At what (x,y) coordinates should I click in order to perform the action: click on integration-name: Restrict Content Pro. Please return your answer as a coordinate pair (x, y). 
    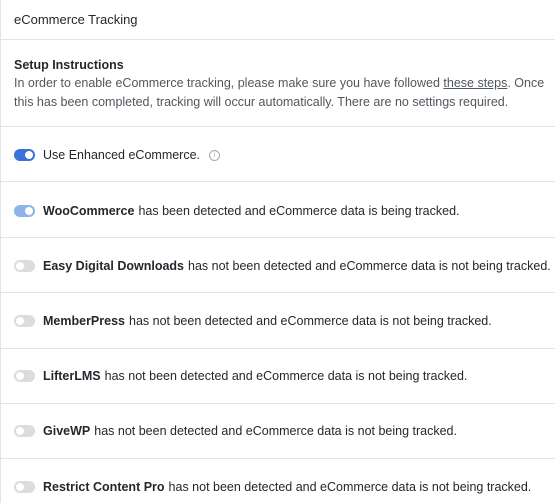
    Looking at the image, I should click on (104, 487).